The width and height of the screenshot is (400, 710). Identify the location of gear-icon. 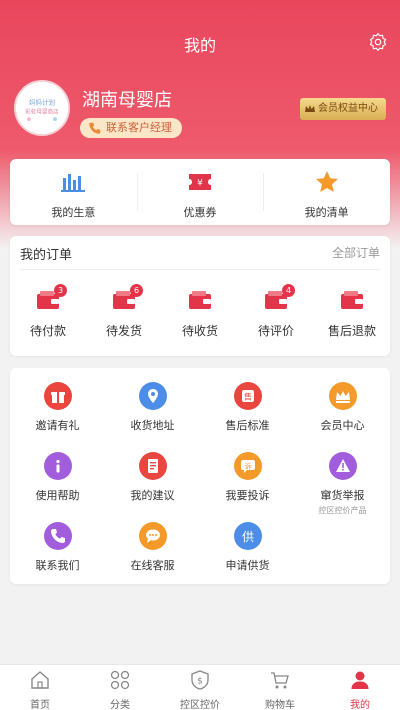
(378, 42).